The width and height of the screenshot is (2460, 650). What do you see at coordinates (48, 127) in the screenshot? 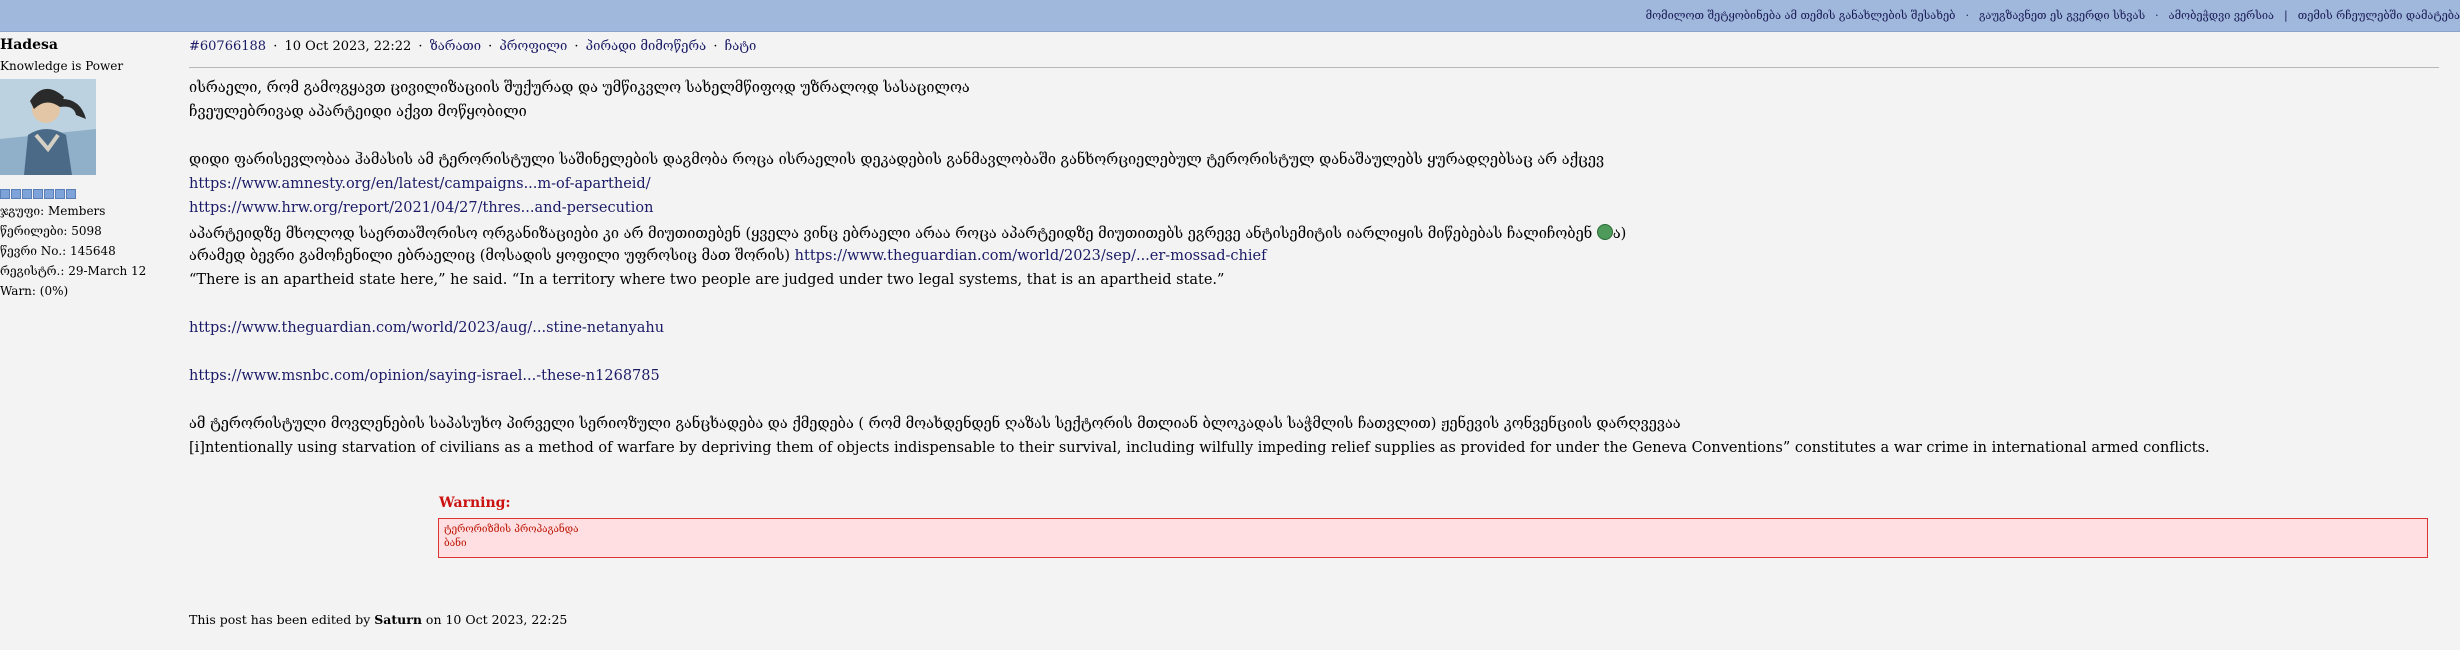
I see `user-avatar` at bounding box center [48, 127].